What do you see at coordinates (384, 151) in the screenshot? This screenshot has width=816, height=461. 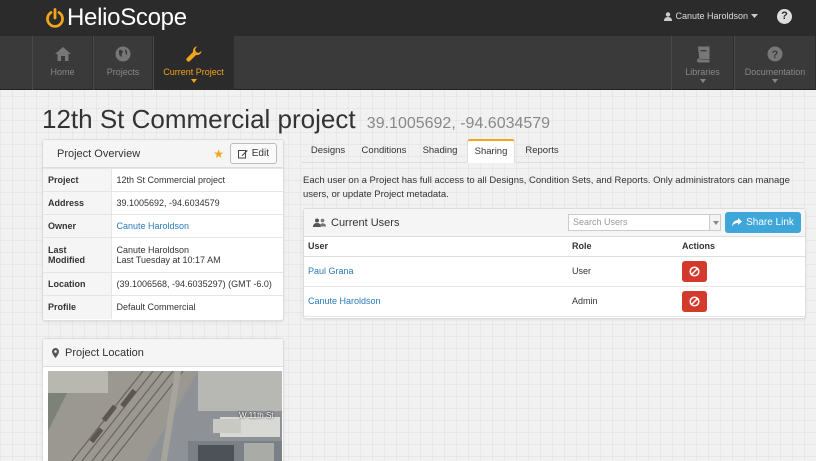 I see `tab-conditions: Conditions` at bounding box center [384, 151].